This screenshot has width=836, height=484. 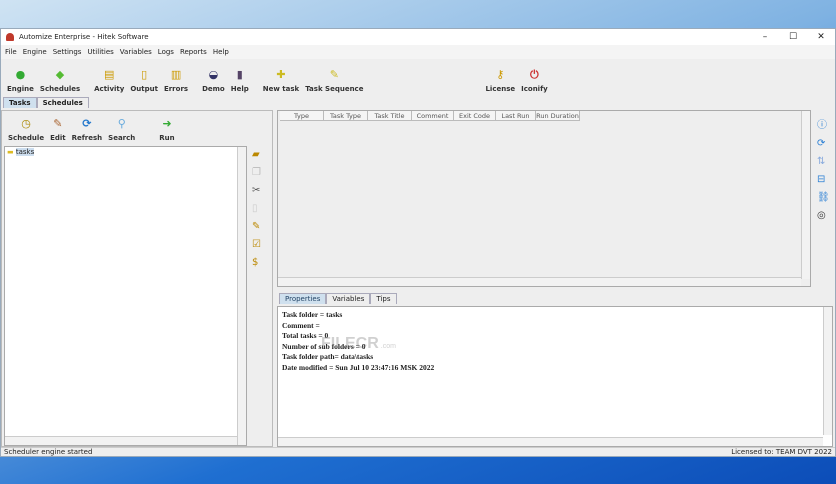 What do you see at coordinates (25, 152) in the screenshot?
I see `tree-node-label: tasks` at bounding box center [25, 152].